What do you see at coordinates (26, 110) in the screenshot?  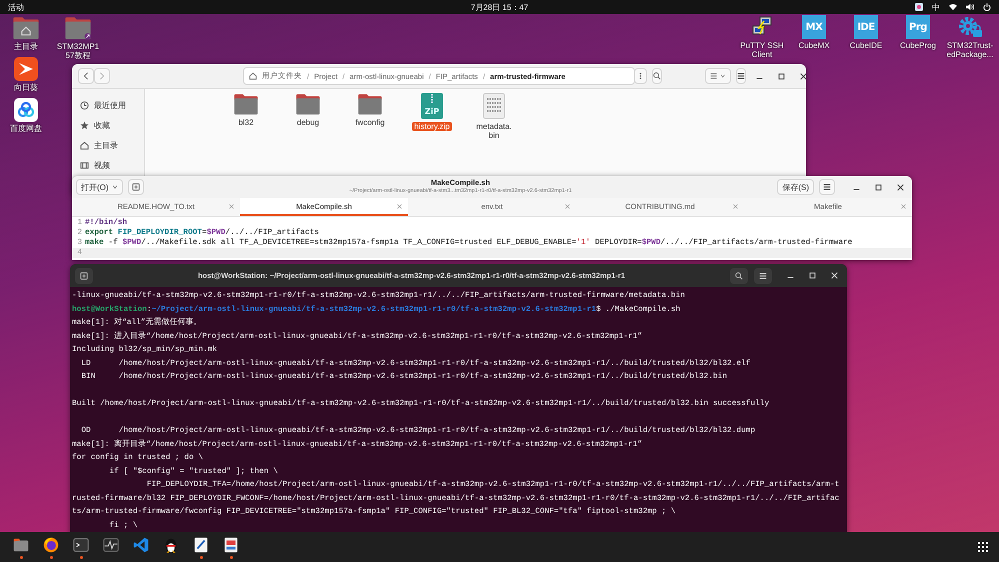 I see `cloud-app-icon` at bounding box center [26, 110].